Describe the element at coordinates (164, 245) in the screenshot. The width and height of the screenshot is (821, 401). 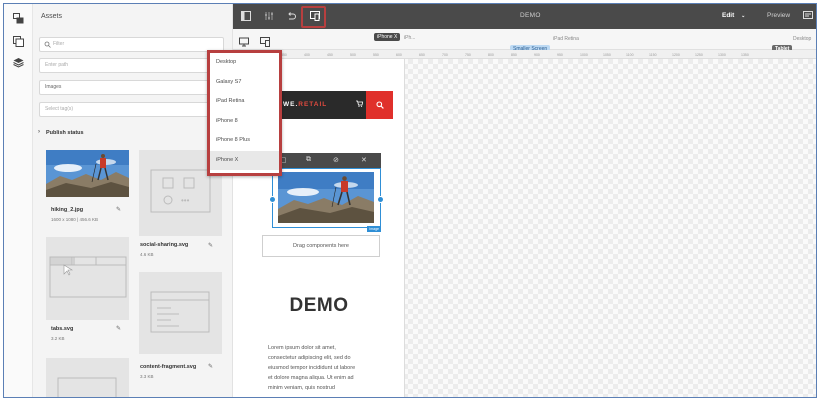
I see `asset-card-name: social-sharing.svg` at that location.